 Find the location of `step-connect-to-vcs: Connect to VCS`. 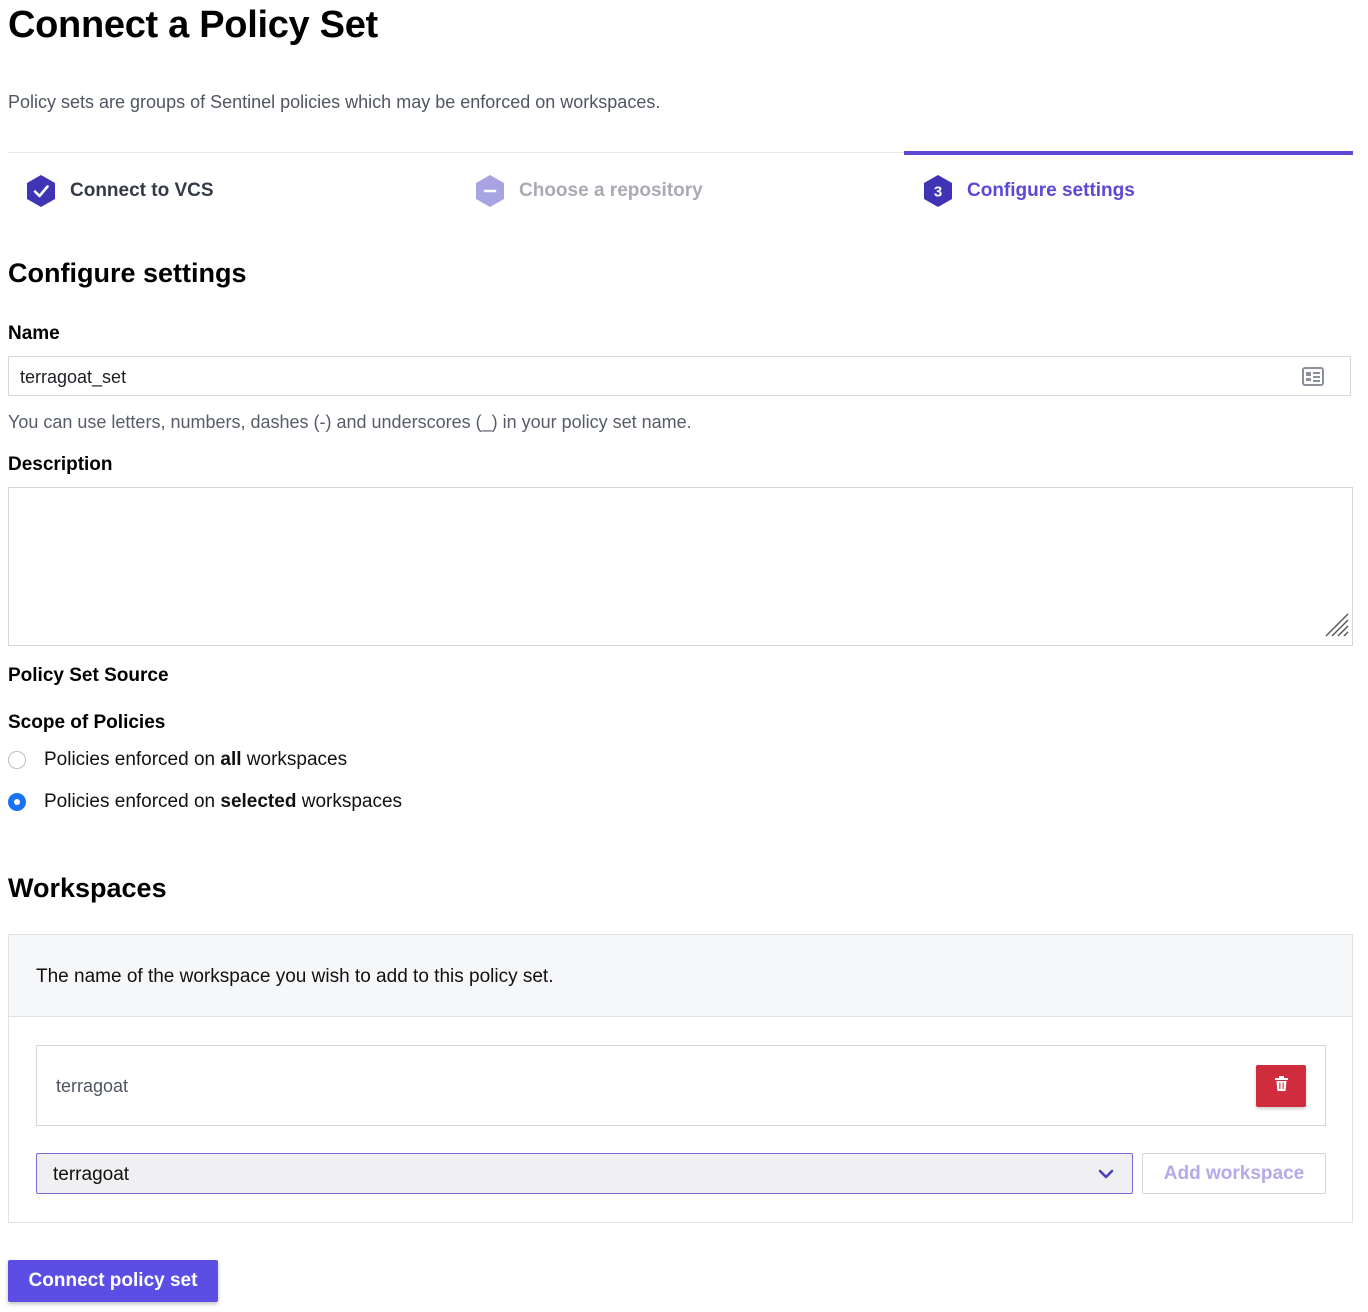

step-connect-to-vcs: Connect to VCS is located at coordinates (119, 191).